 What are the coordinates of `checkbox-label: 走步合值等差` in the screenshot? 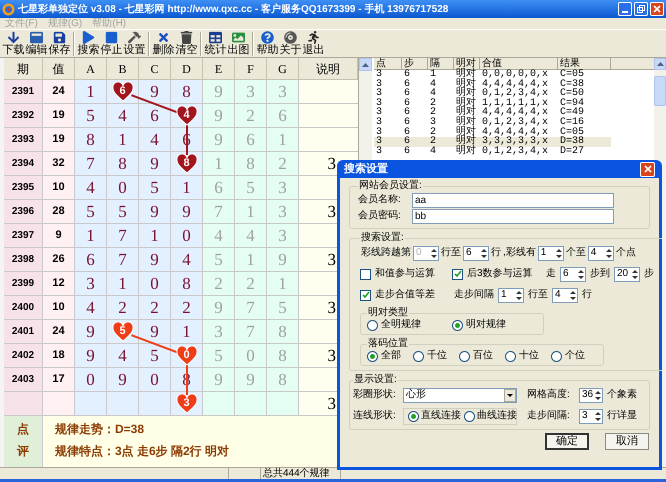 It's located at (405, 295).